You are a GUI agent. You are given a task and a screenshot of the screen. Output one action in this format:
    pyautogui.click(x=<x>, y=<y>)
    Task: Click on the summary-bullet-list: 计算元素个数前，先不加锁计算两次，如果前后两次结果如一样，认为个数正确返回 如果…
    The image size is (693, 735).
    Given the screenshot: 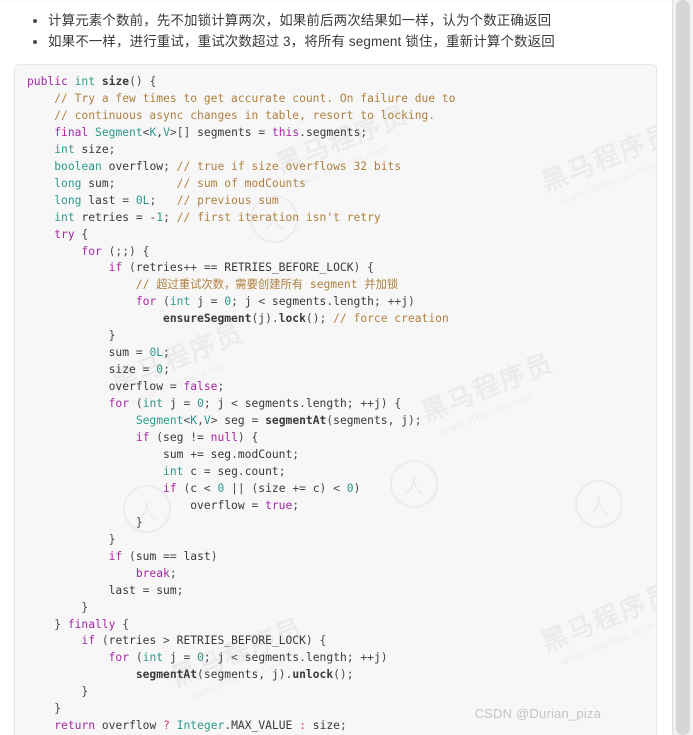 What is the action you would take?
    pyautogui.click(x=336, y=26)
    